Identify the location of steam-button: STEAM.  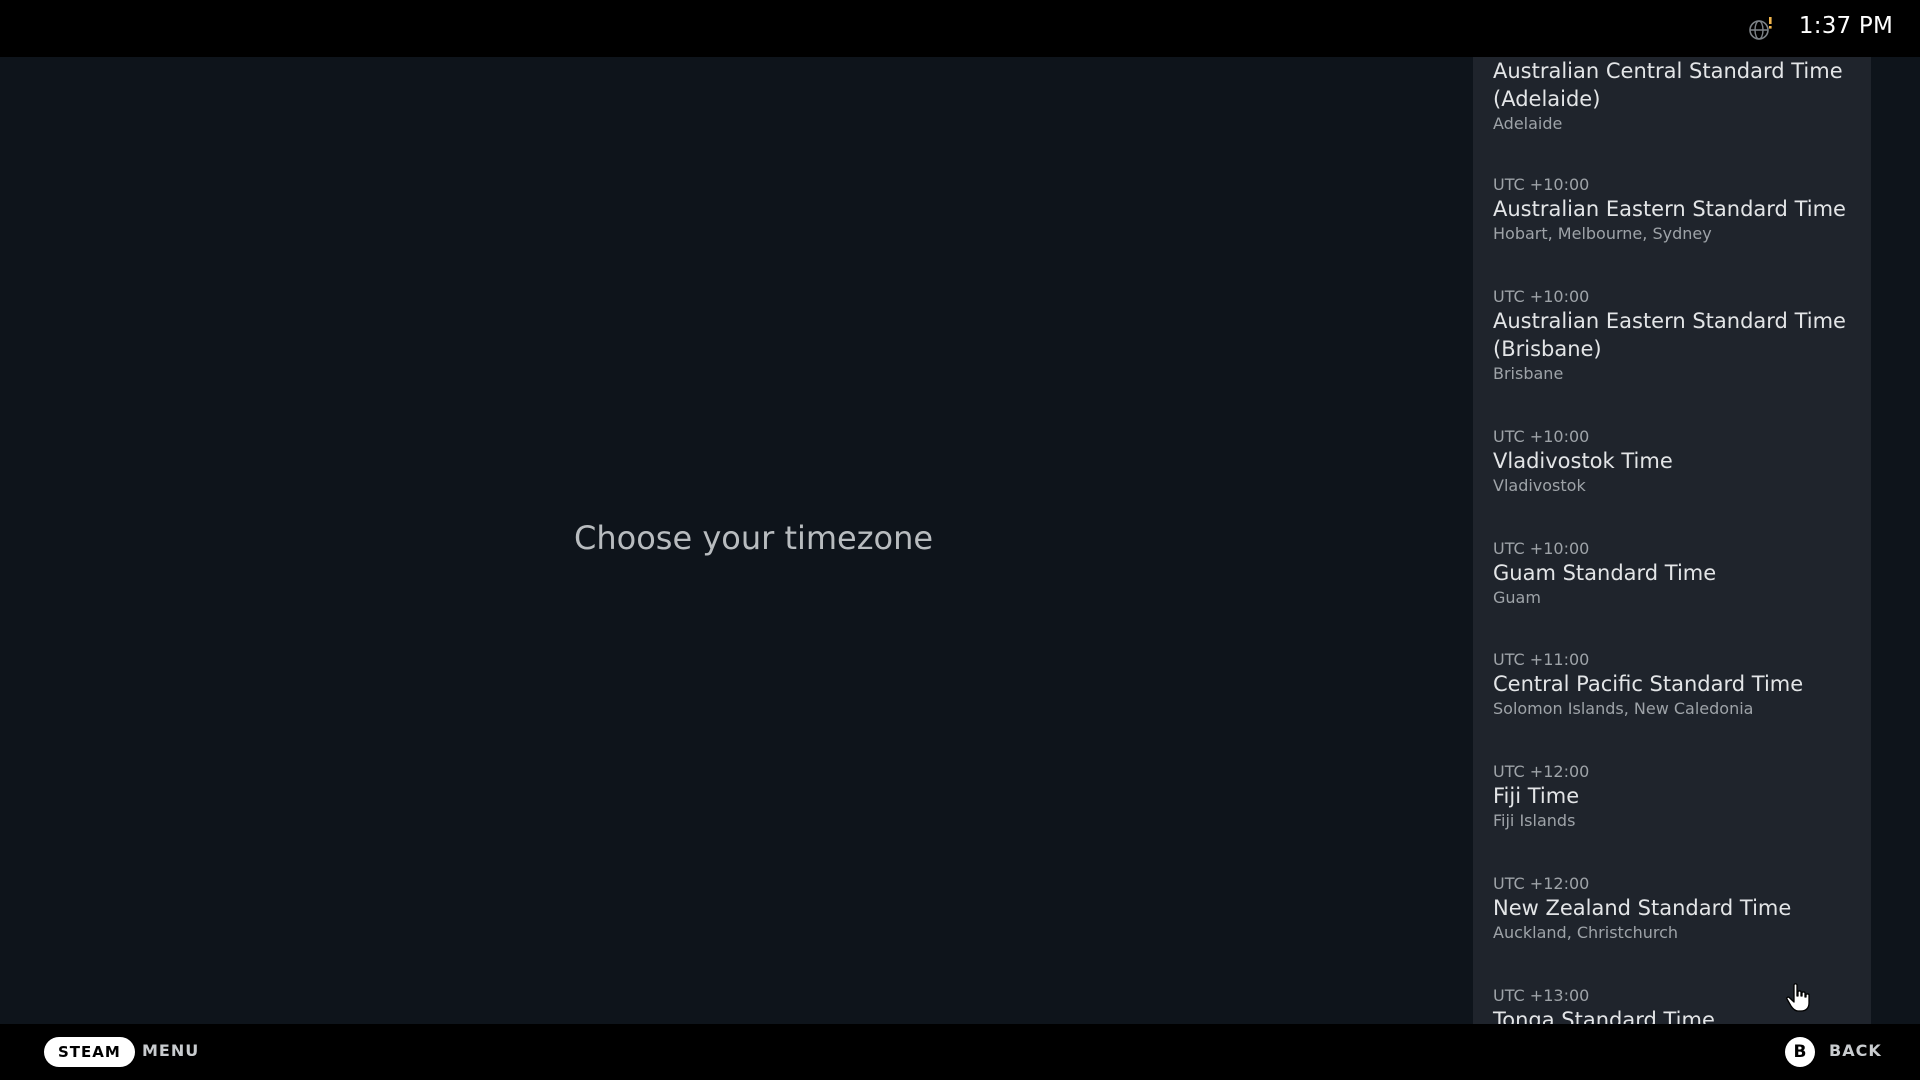
(89, 1052).